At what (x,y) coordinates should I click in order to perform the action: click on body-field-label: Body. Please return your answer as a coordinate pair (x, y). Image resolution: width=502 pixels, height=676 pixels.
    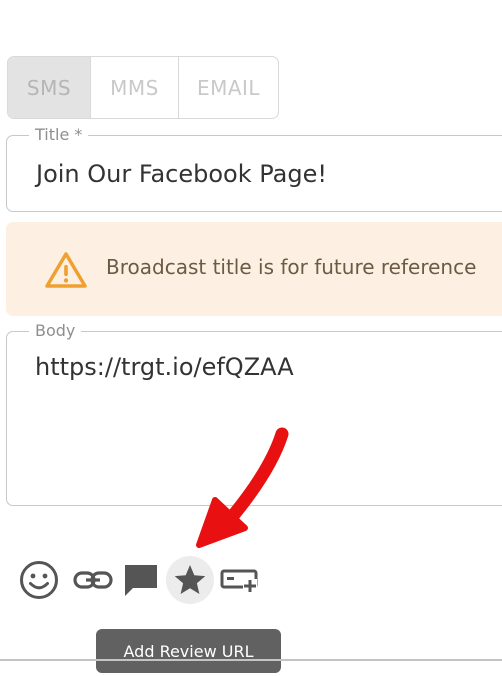
    Looking at the image, I should click on (55, 331).